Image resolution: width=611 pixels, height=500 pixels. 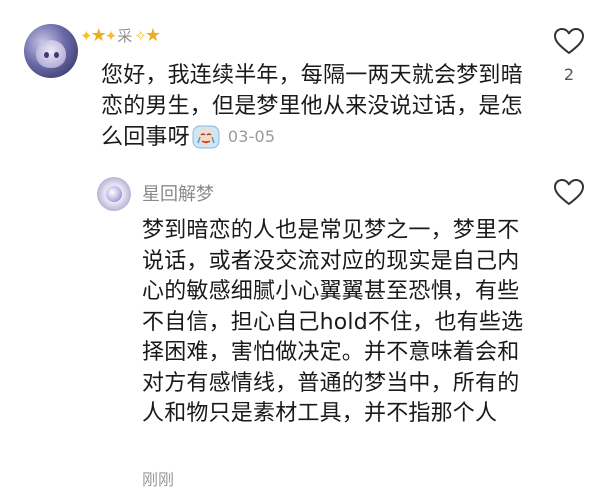 What do you see at coordinates (251, 136) in the screenshot?
I see `comment-date: 03-05` at bounding box center [251, 136].